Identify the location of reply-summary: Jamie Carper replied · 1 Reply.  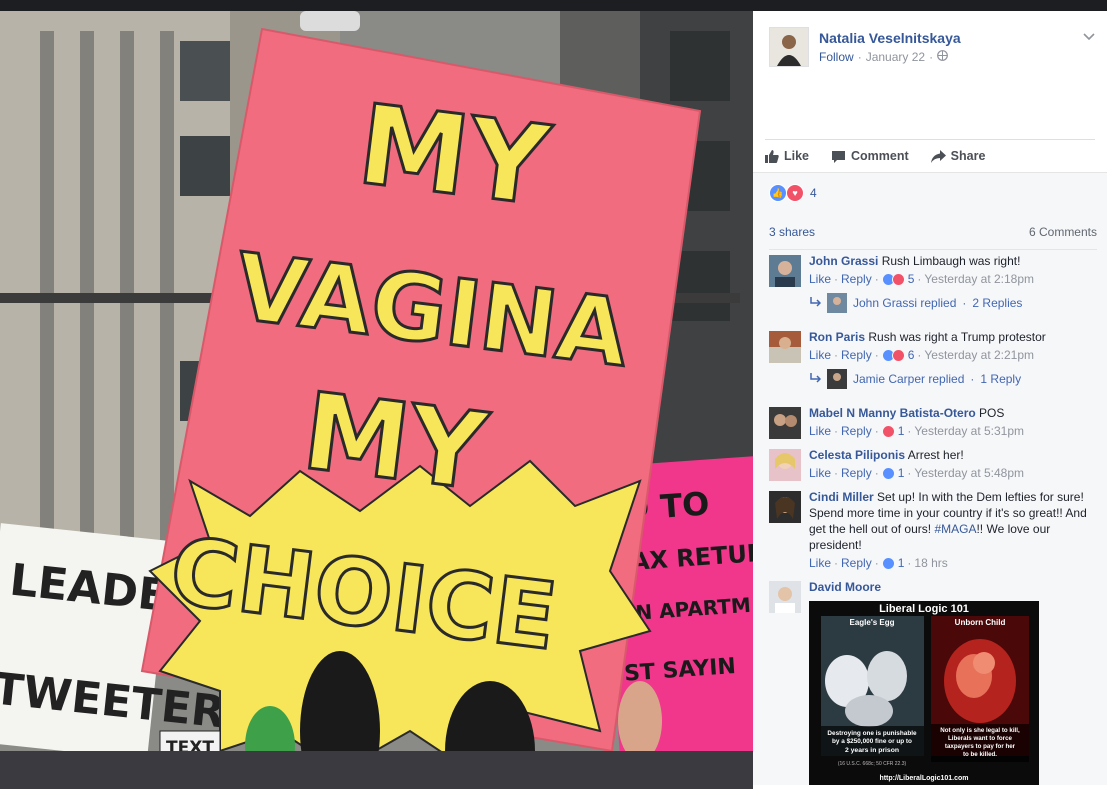
(915, 379).